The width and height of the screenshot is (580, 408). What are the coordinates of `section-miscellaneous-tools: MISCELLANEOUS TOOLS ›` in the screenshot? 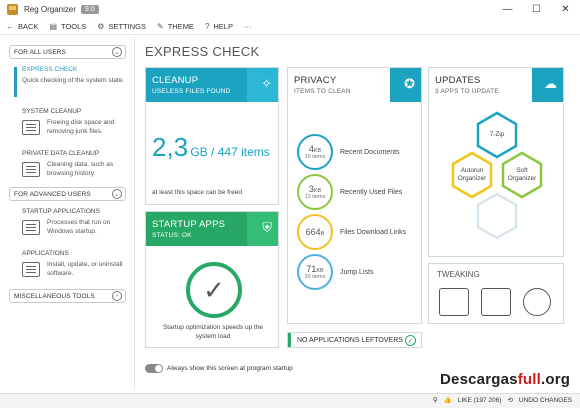 It's located at (67, 296).